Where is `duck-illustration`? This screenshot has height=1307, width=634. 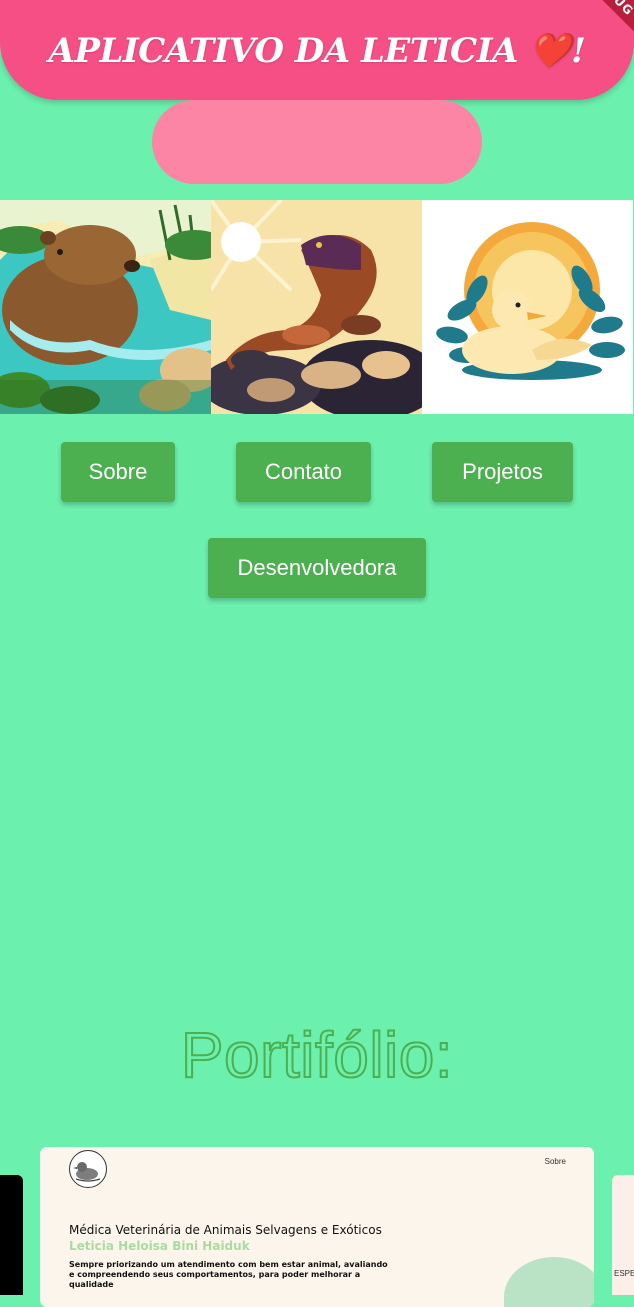 duck-illustration is located at coordinates (527, 307).